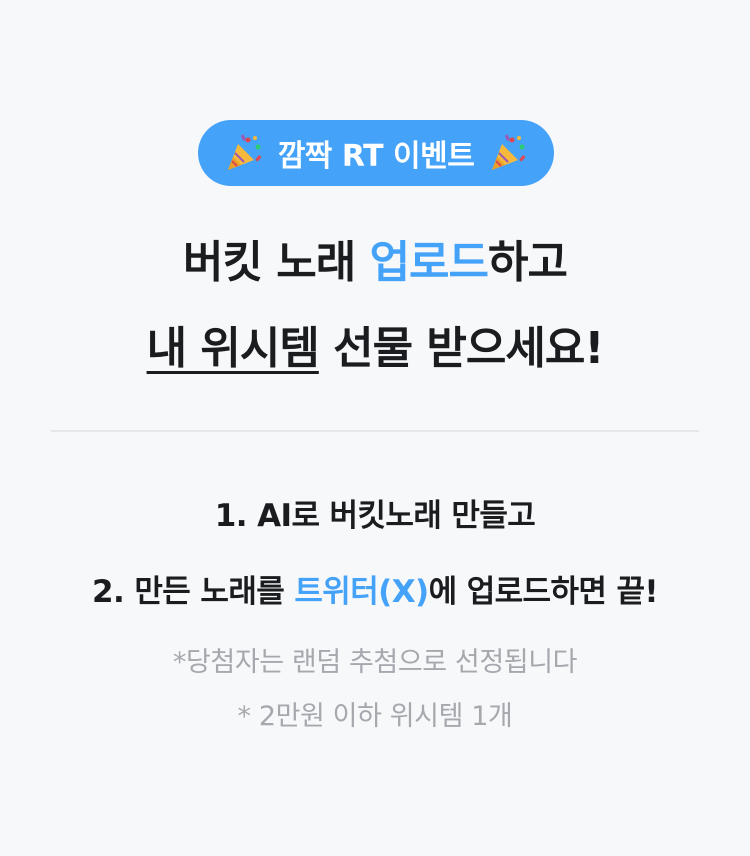  What do you see at coordinates (461, 348) in the screenshot?
I see `headline-text: 선물 받으세요!` at bounding box center [461, 348].